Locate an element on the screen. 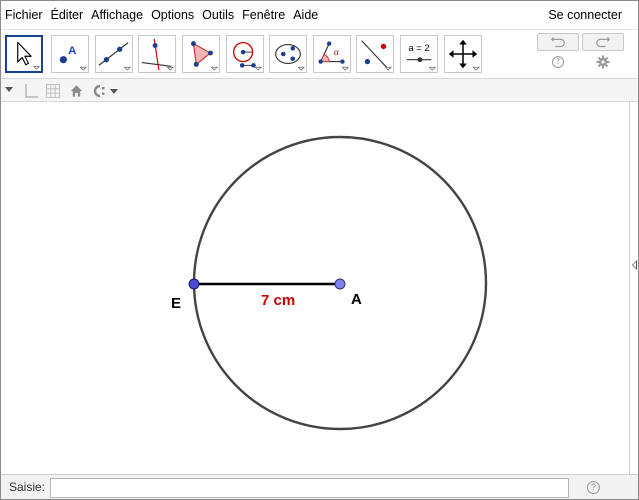 This screenshot has width=639, height=500. reflect-icon is located at coordinates (377, 55).